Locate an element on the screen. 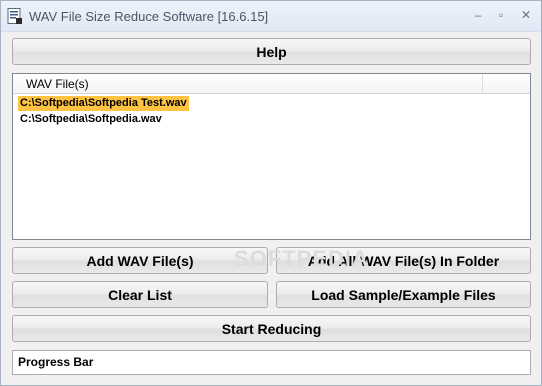 The width and height of the screenshot is (542, 386). close-button: ✕ is located at coordinates (526, 15).